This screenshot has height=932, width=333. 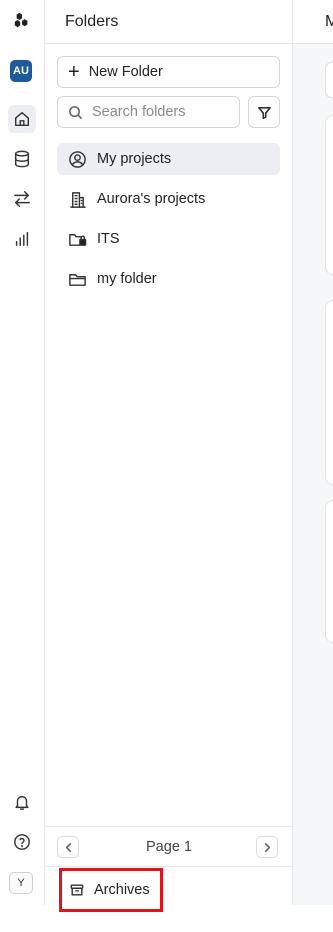 I want to click on help-icon, so click(x=22, y=842).